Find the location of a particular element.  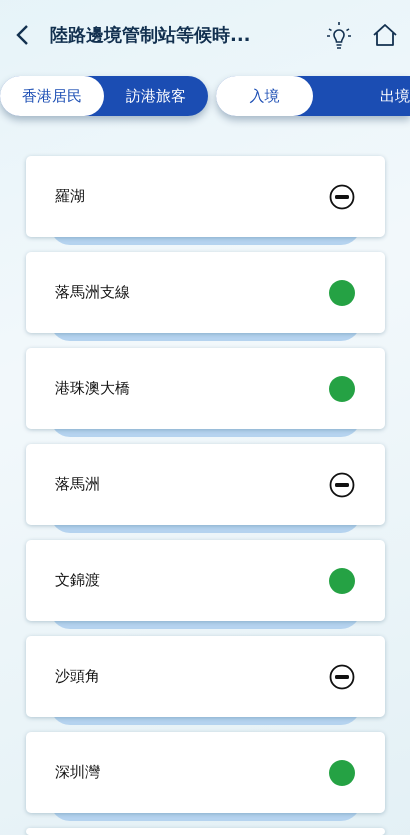

station-name: 深圳灣 is located at coordinates (78, 772).